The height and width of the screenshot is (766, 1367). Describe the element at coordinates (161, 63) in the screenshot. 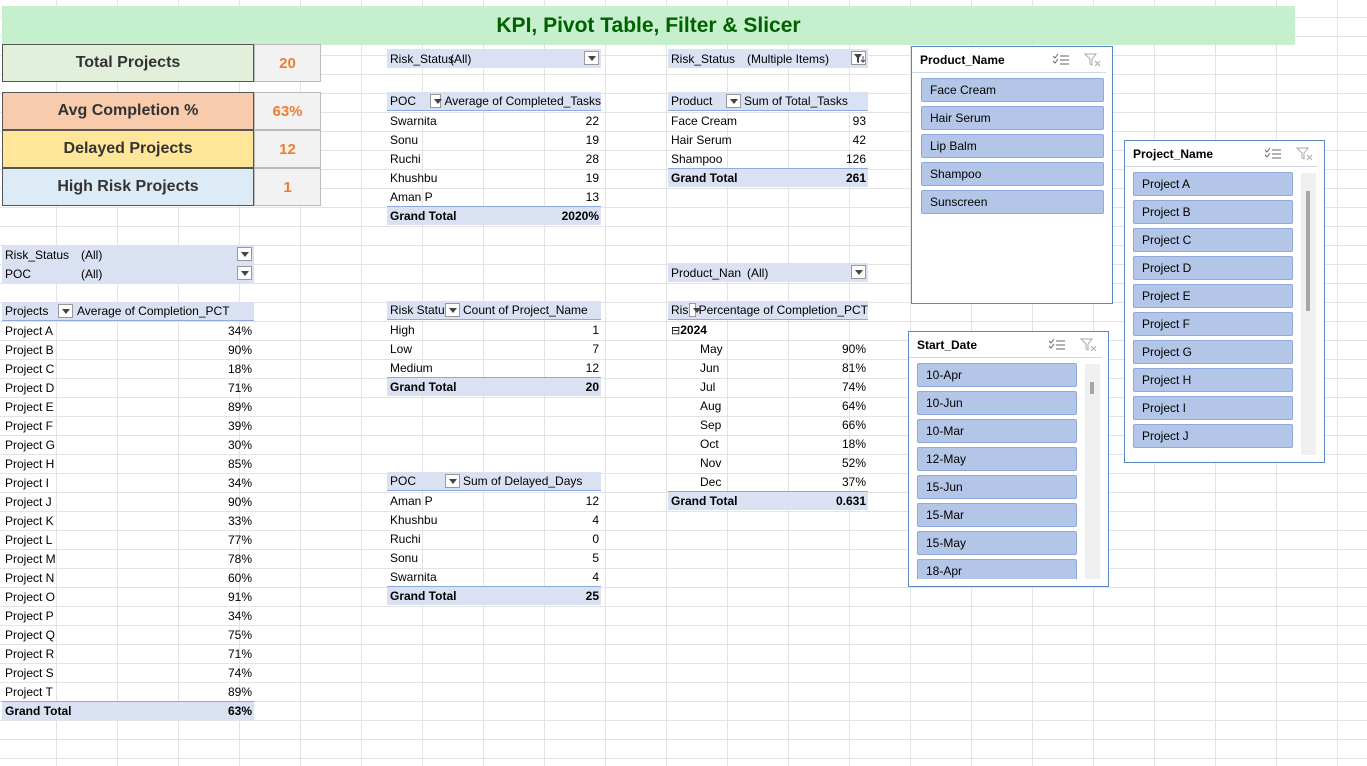

I see `kpi-total-projects: Total Projects 20` at that location.